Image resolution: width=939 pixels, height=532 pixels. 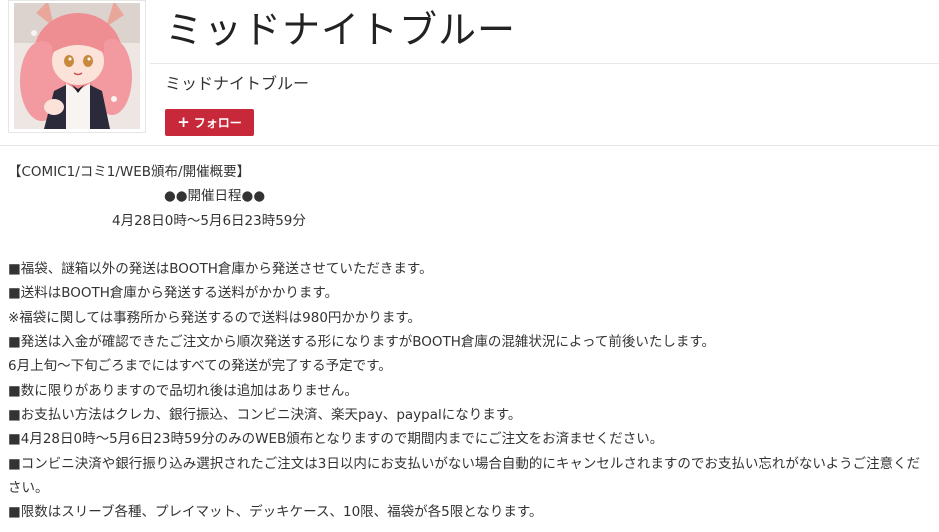 What do you see at coordinates (209, 220) in the screenshot?
I see `schedule-range: 4月28日0時～5月6日23時59分` at bounding box center [209, 220].